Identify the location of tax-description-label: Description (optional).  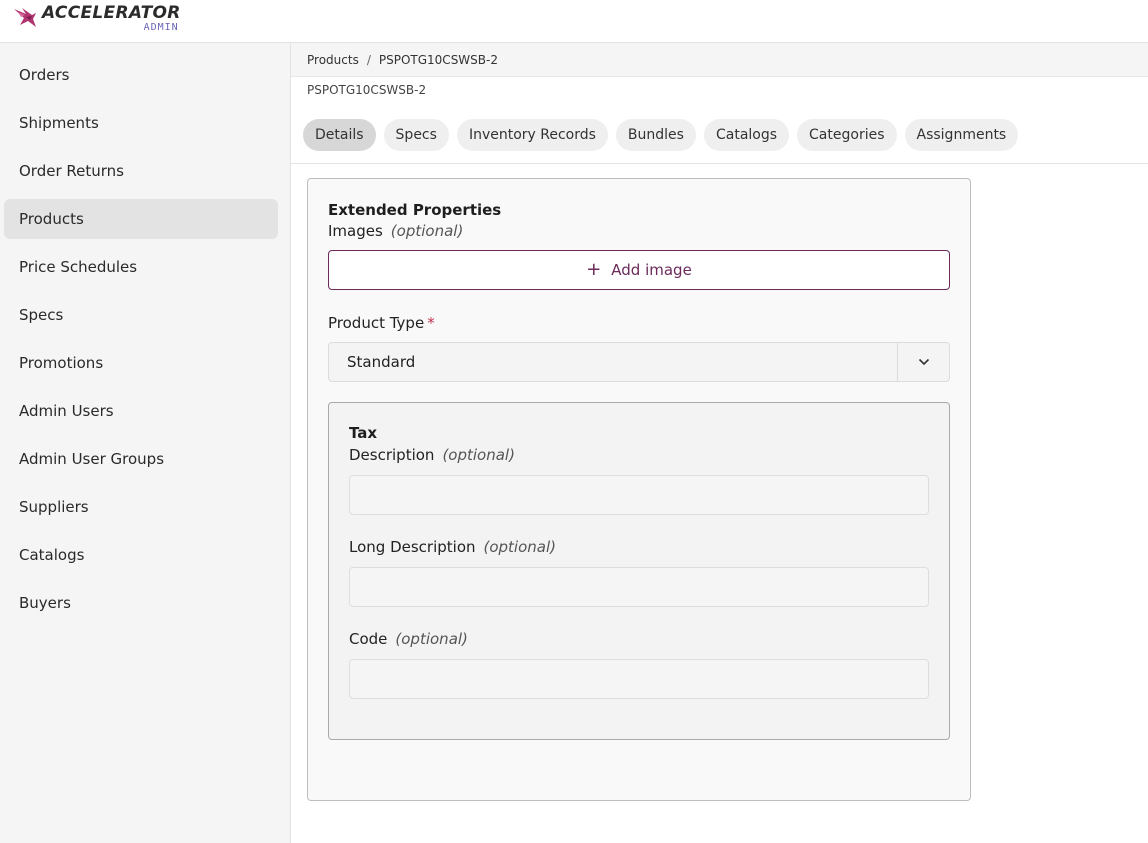
(432, 455).